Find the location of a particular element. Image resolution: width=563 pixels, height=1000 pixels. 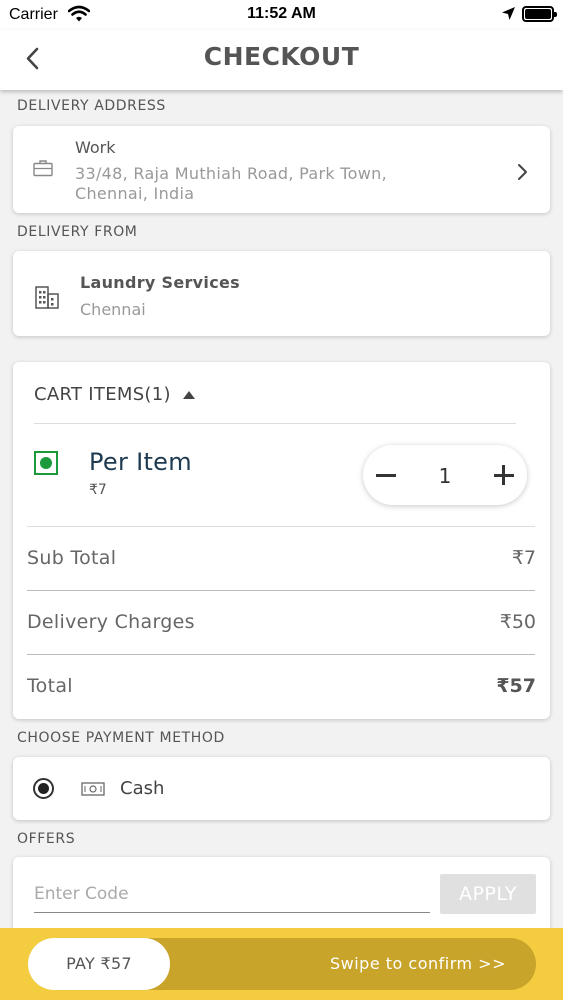

swipe-hint: Swipe to confirm >> is located at coordinates (417, 963).